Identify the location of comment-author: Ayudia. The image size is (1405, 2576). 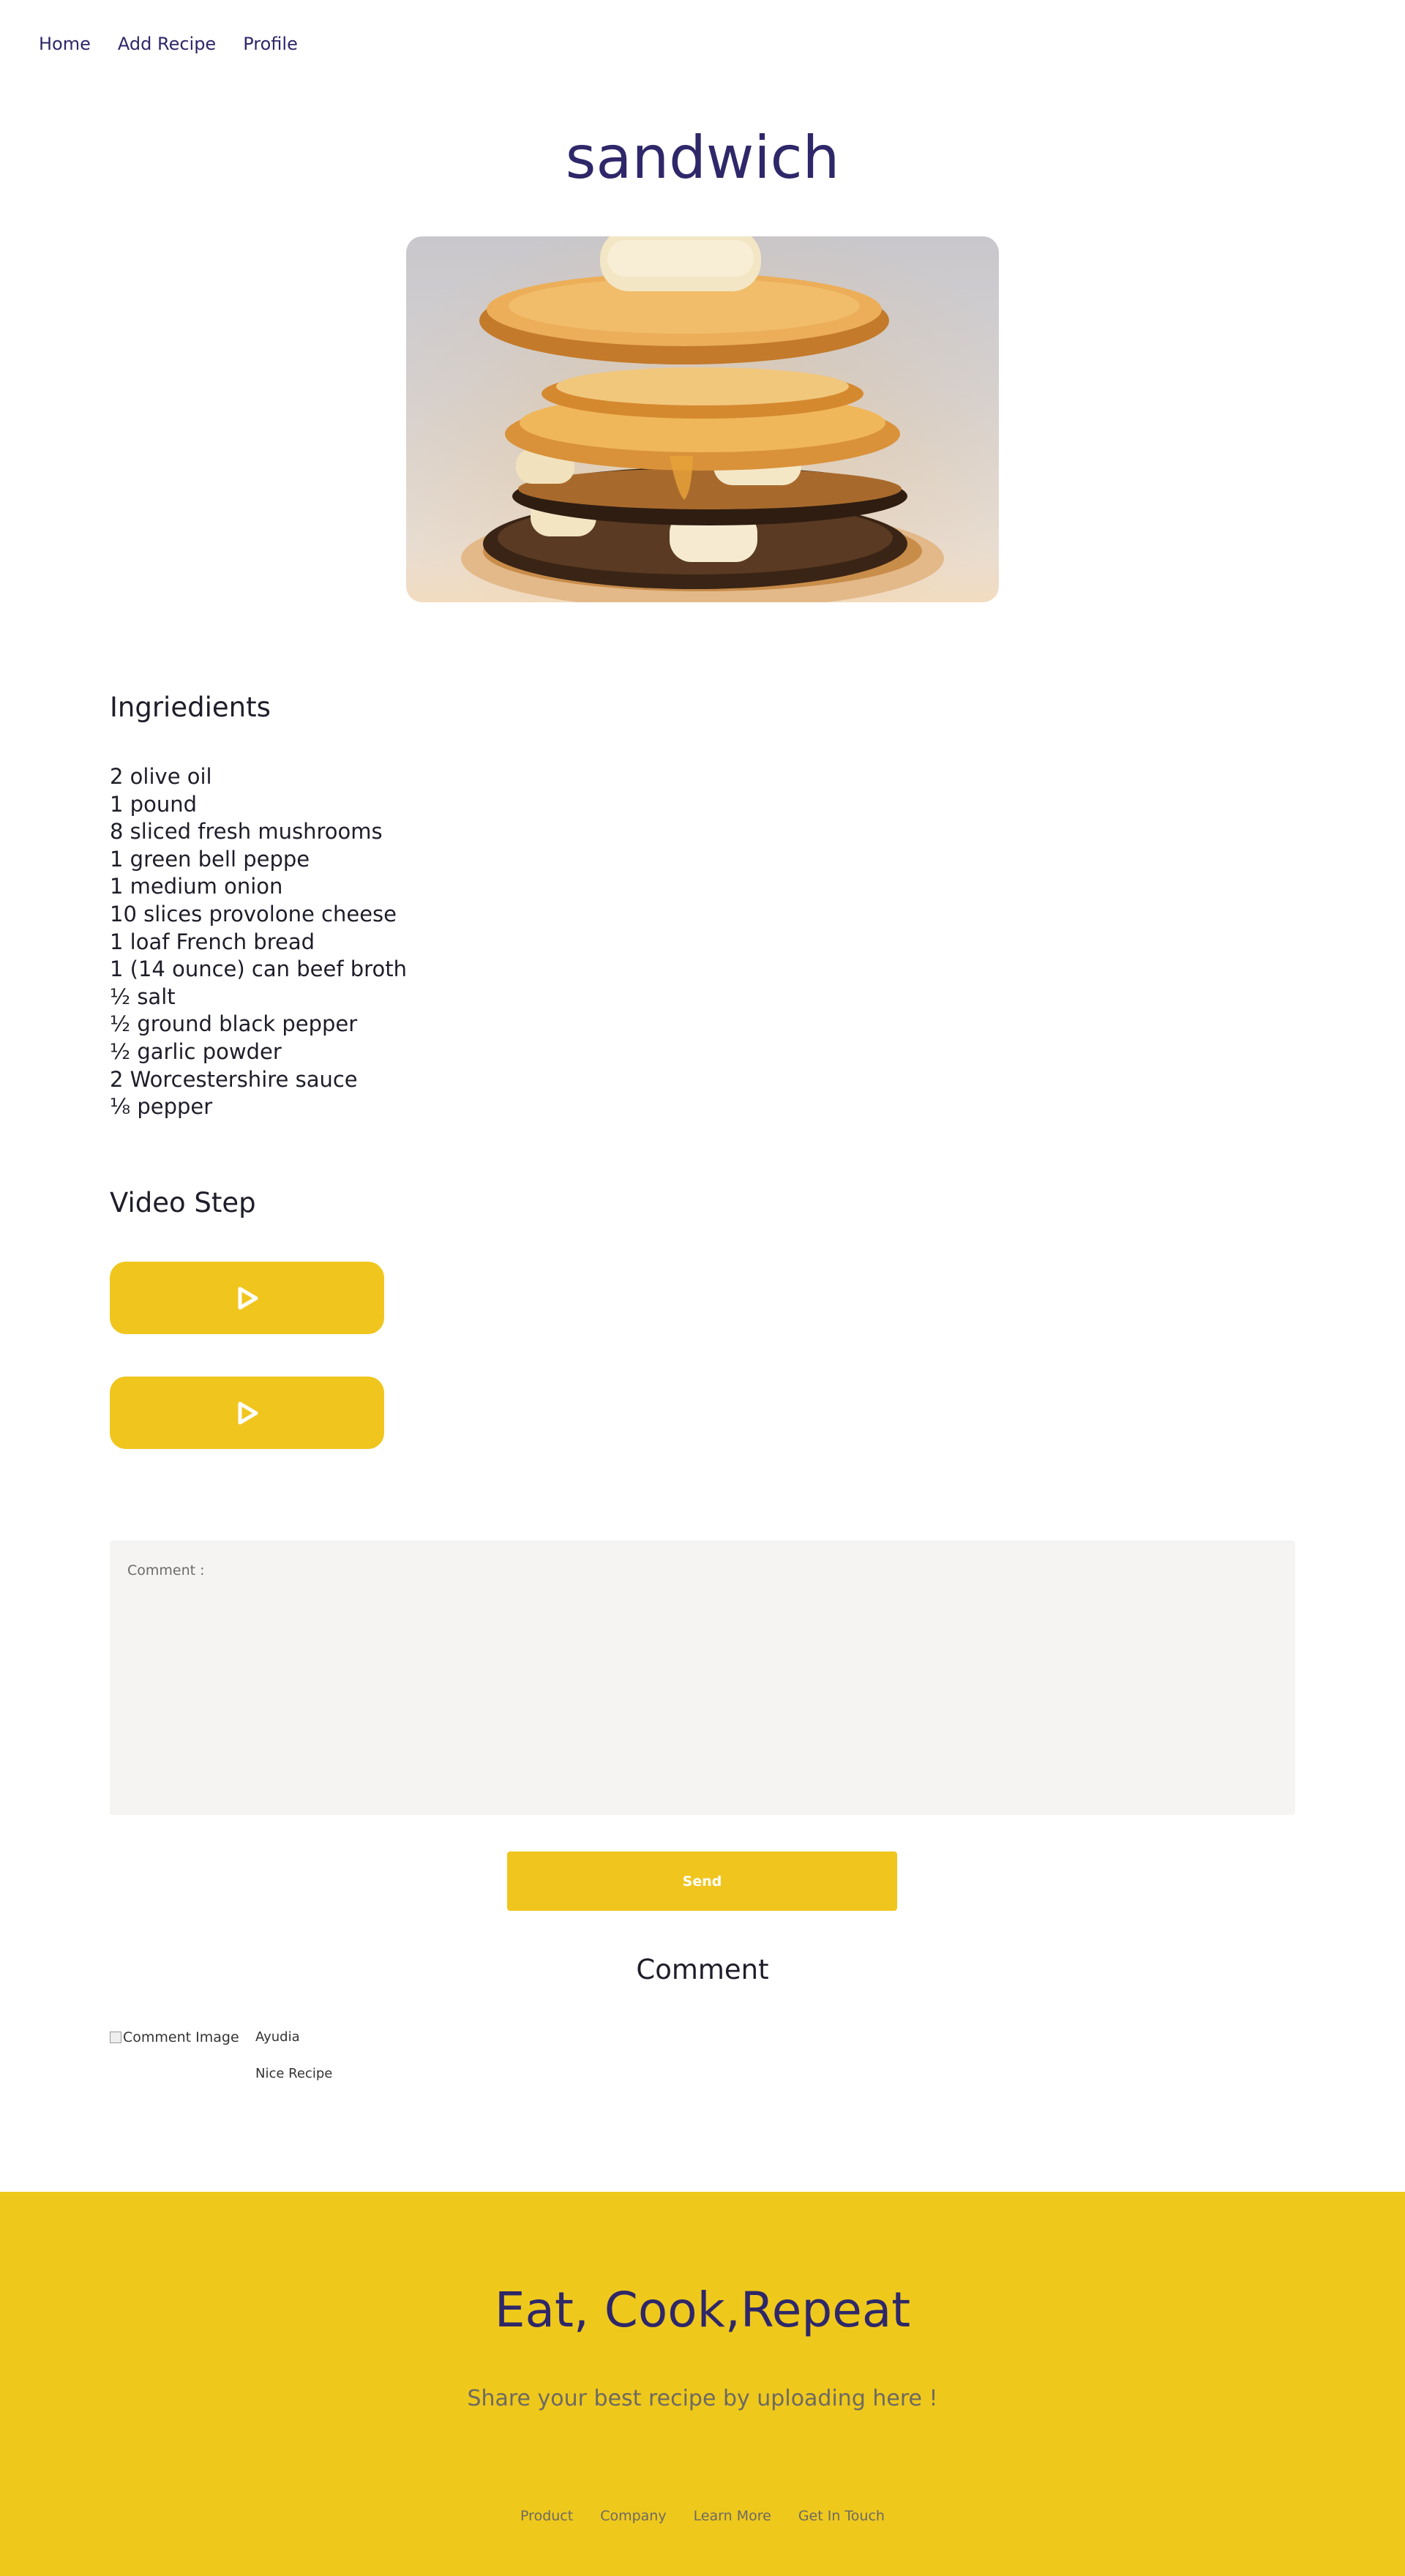
(277, 2037).